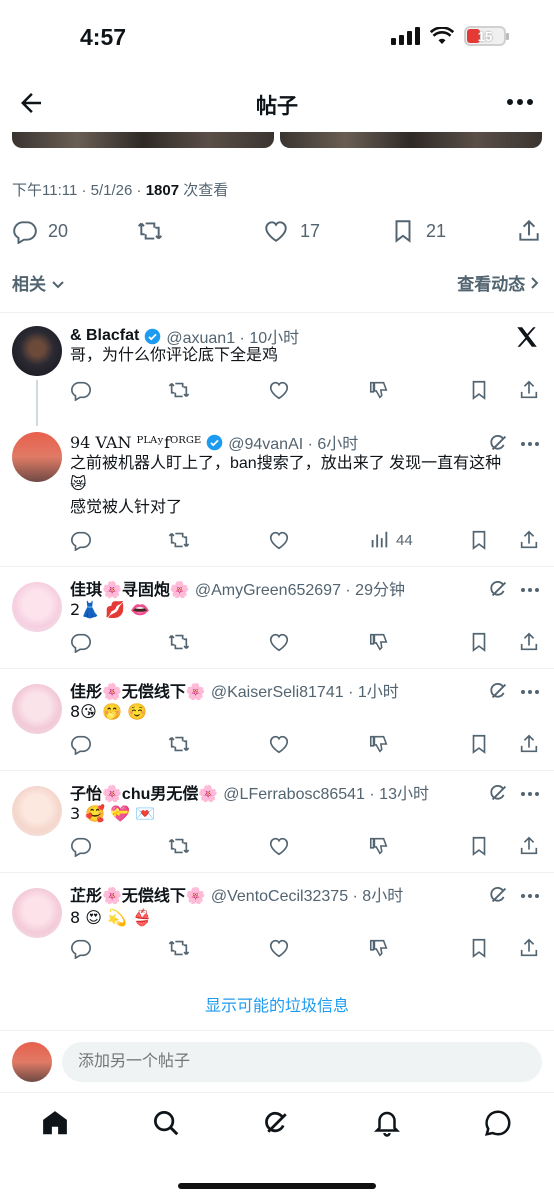  What do you see at coordinates (302, 1062) in the screenshot?
I see `add-post-input` at bounding box center [302, 1062].